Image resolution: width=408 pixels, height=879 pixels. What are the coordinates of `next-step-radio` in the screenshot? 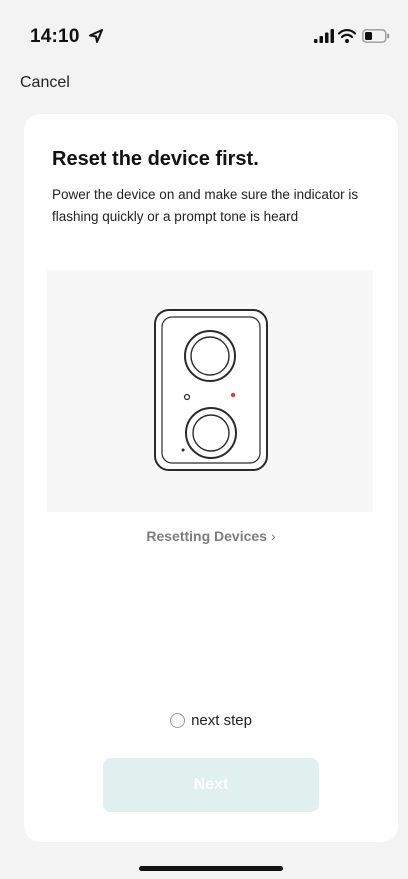 It's located at (178, 720).